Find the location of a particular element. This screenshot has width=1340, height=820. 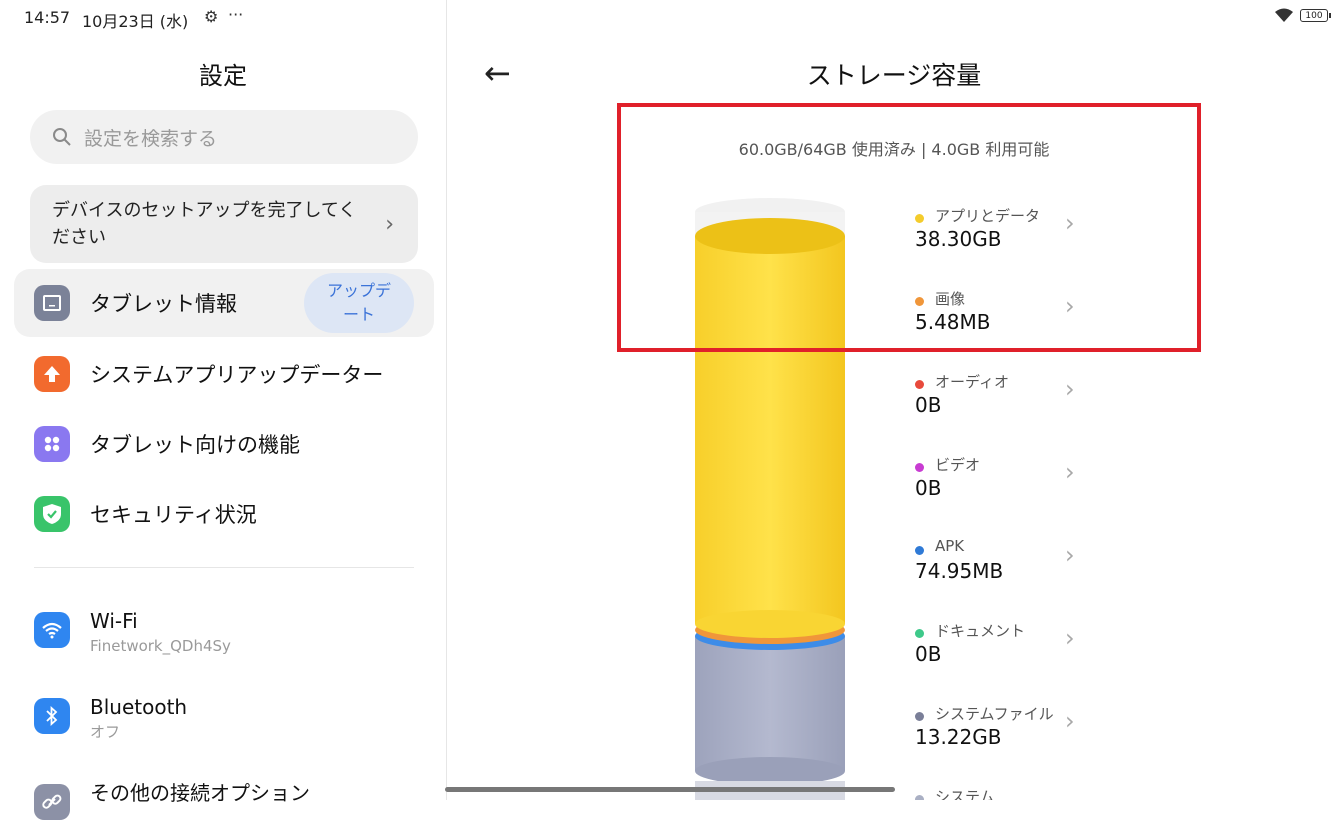

cylinder-system-body is located at coordinates (770, 703).